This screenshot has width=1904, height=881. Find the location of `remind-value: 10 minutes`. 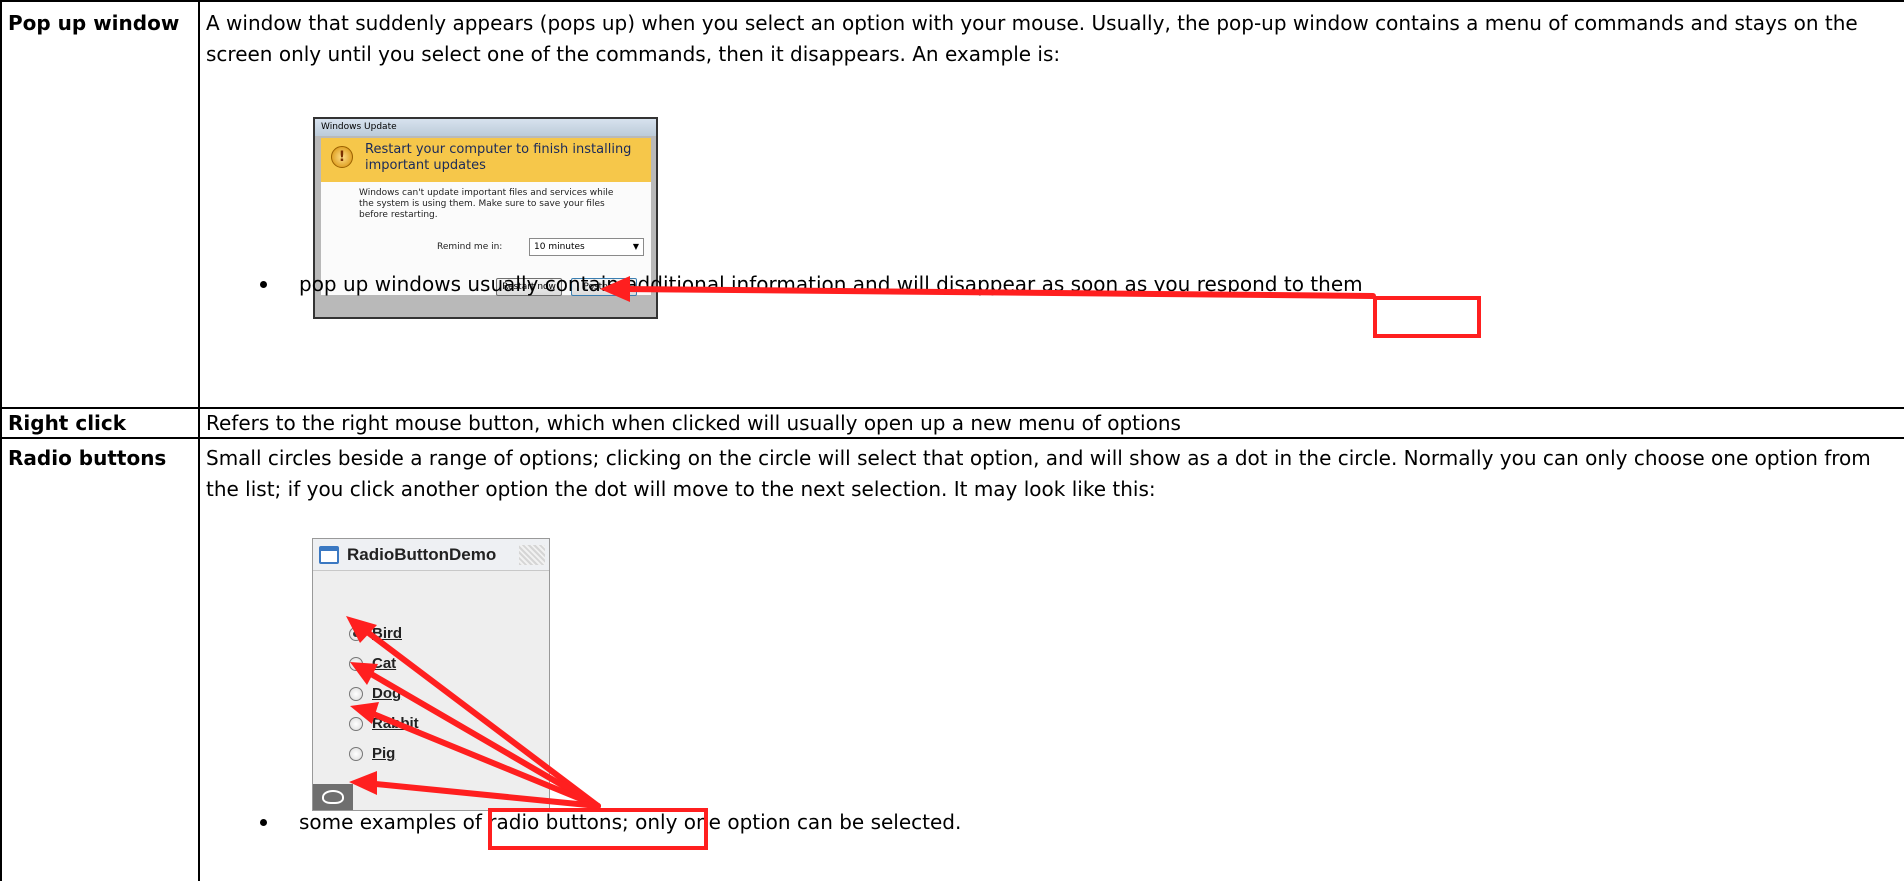

remind-value: 10 minutes is located at coordinates (559, 247).